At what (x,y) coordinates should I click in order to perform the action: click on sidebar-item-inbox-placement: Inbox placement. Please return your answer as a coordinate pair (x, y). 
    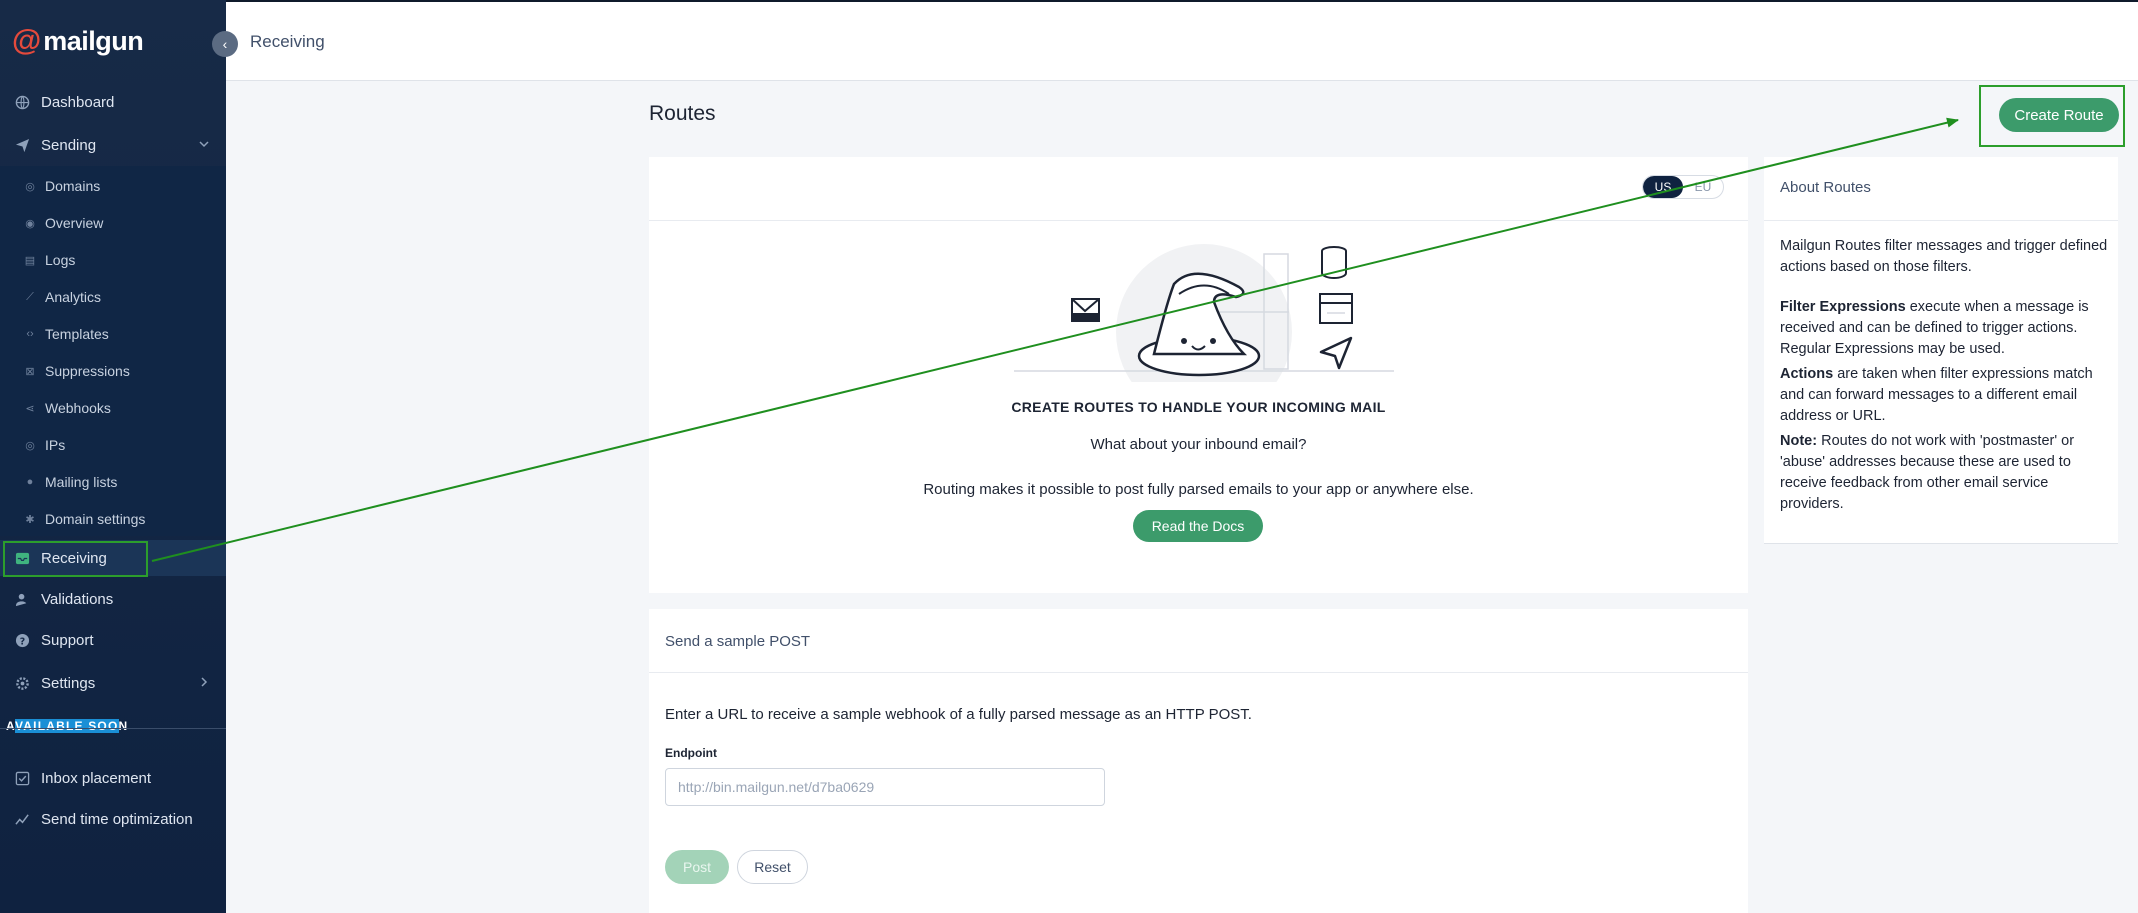
    Looking at the image, I should click on (113, 778).